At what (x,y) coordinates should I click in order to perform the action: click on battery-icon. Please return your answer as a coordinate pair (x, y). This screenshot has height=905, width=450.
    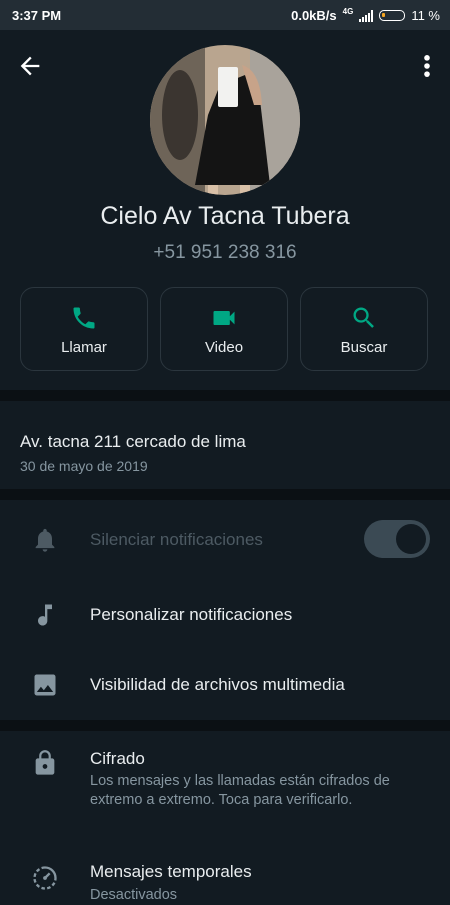
    Looking at the image, I should click on (392, 15).